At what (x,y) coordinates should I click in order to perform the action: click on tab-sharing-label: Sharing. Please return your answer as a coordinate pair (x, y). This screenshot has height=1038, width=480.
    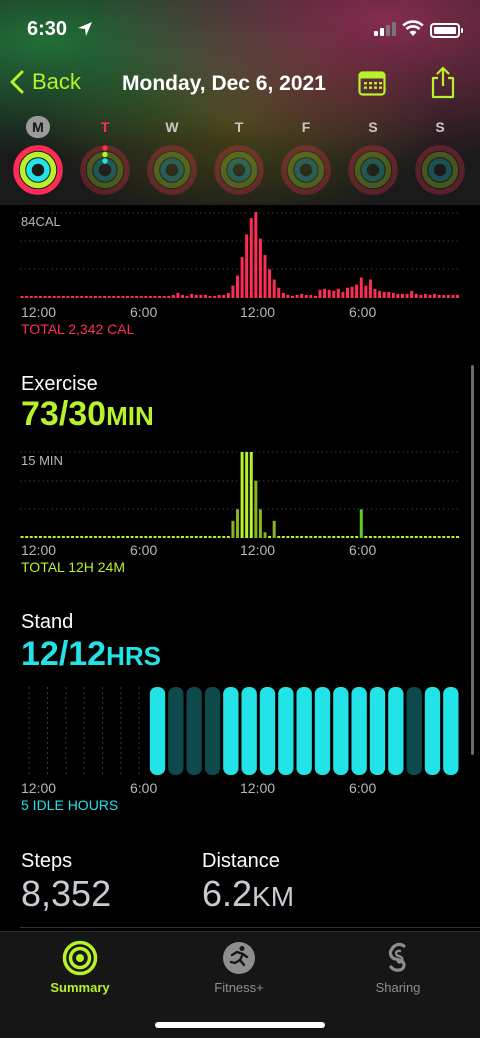
    Looking at the image, I should click on (398, 987).